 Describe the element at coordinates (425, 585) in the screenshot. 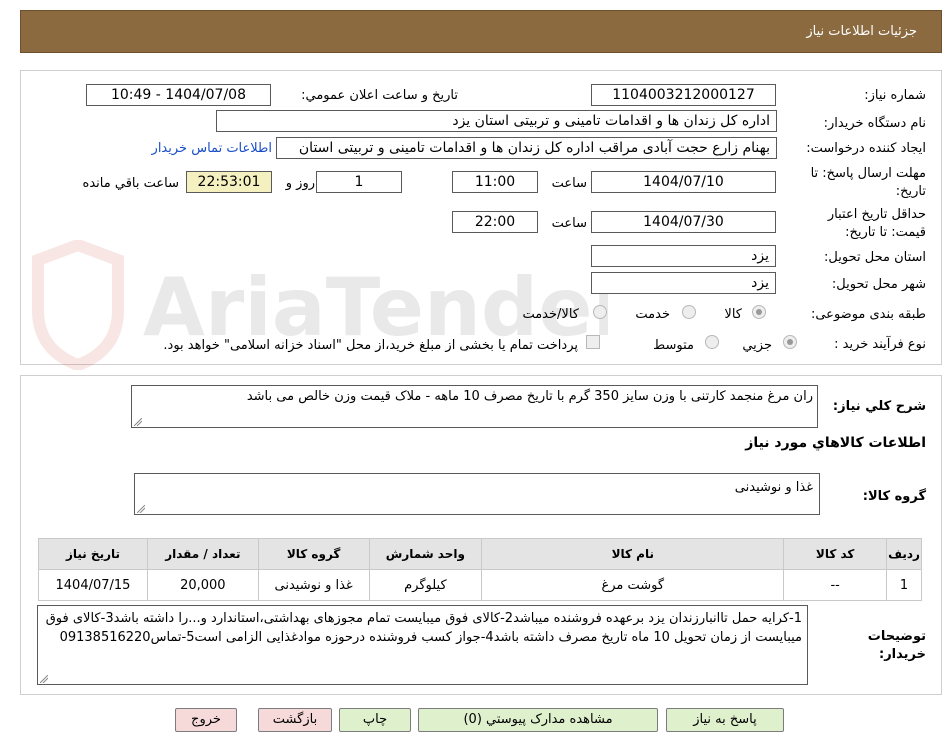

I see `cell-unit: کيلوگرم` at that location.